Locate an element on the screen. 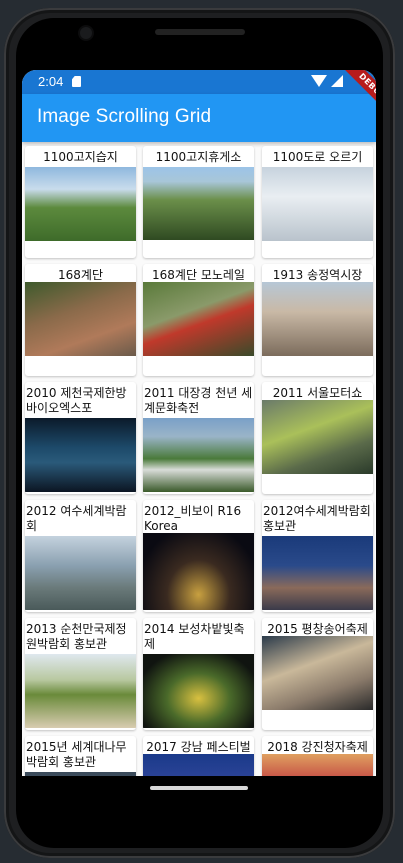 This screenshot has height=863, width=403. grid-card: 2012 여수세계박람회 is located at coordinates (80, 556).